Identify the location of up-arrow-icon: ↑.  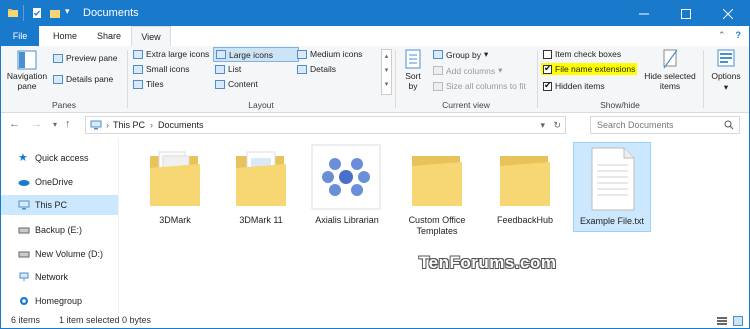
(68, 124).